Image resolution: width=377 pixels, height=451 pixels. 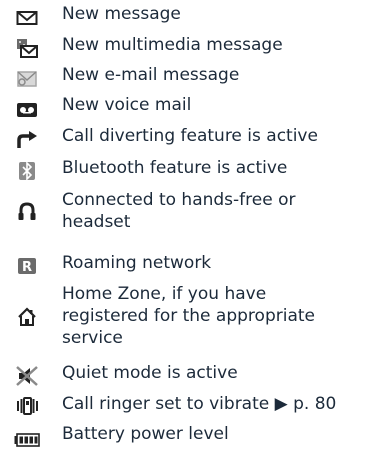 What do you see at coordinates (96, 222) in the screenshot?
I see `item-label-continued: headset` at bounding box center [96, 222].